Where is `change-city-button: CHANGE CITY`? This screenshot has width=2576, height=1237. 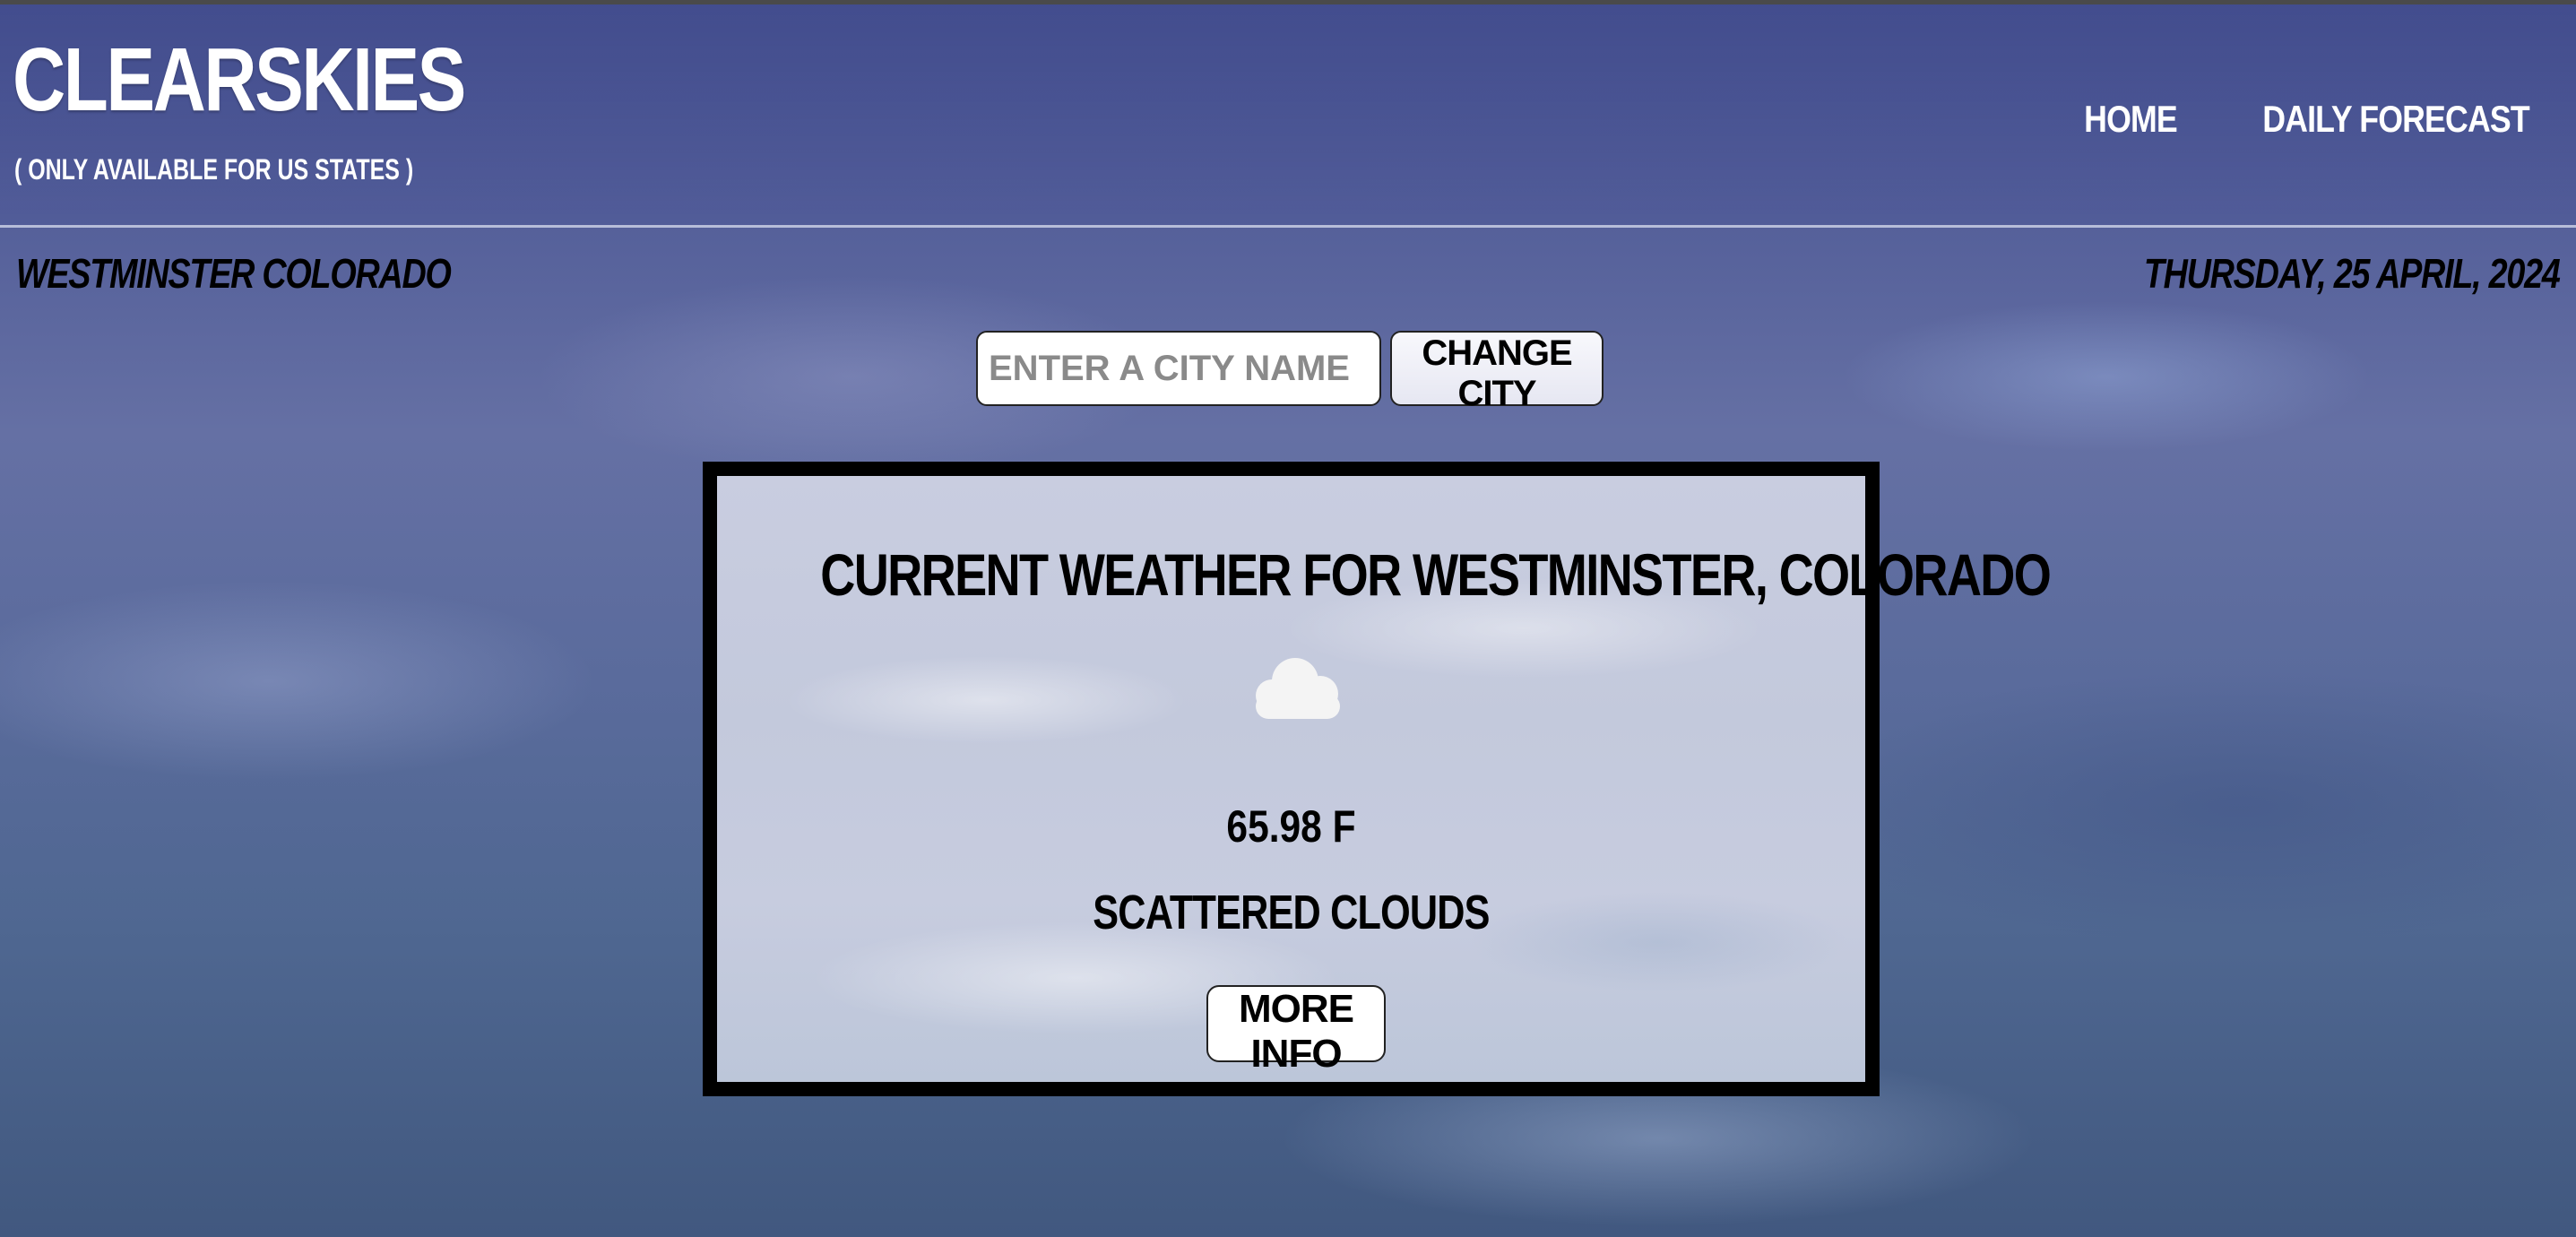 change-city-button: CHANGE CITY is located at coordinates (1497, 372).